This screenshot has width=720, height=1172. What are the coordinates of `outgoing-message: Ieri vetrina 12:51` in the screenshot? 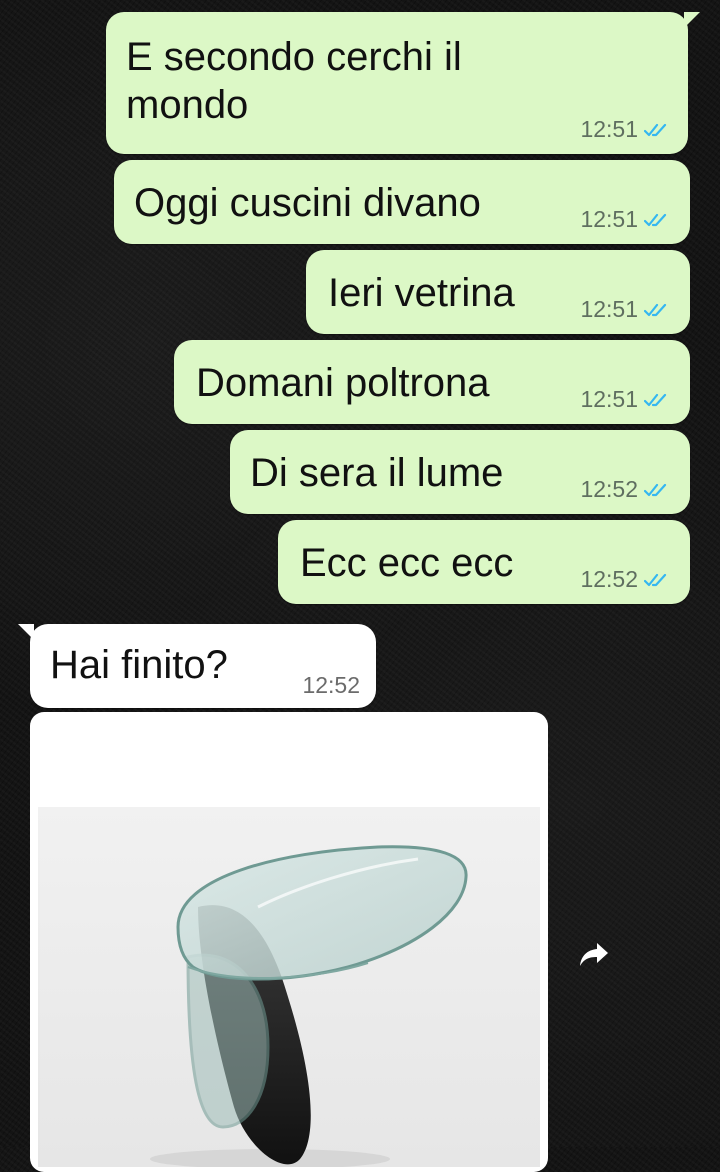 It's located at (498, 292).